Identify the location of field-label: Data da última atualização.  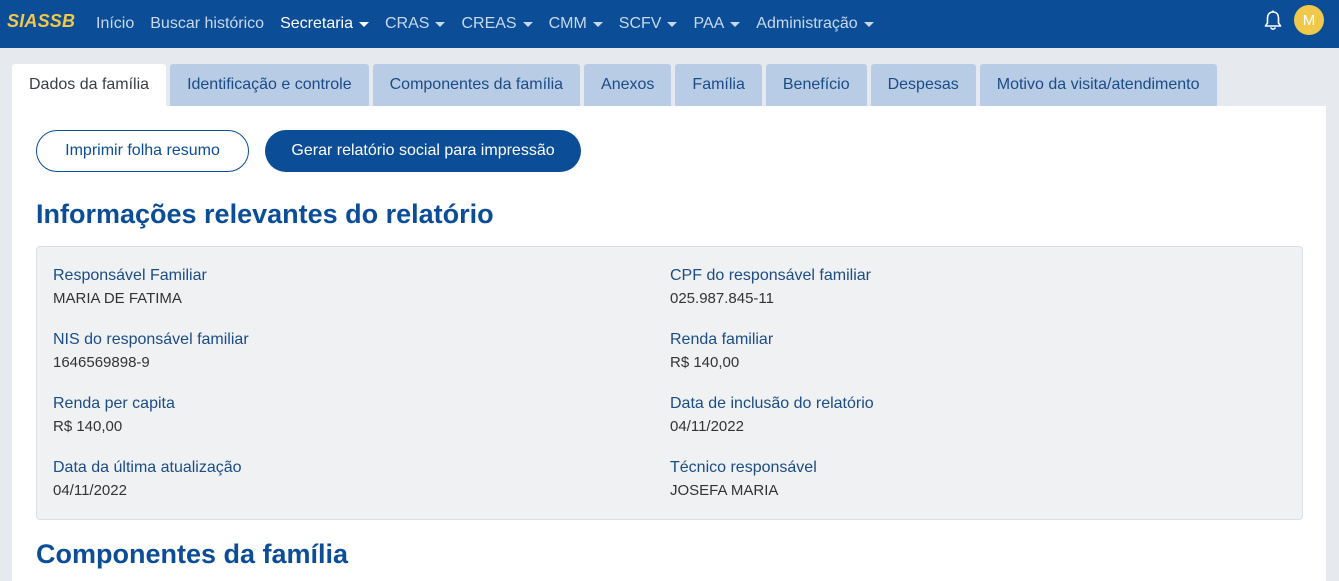
(147, 467).